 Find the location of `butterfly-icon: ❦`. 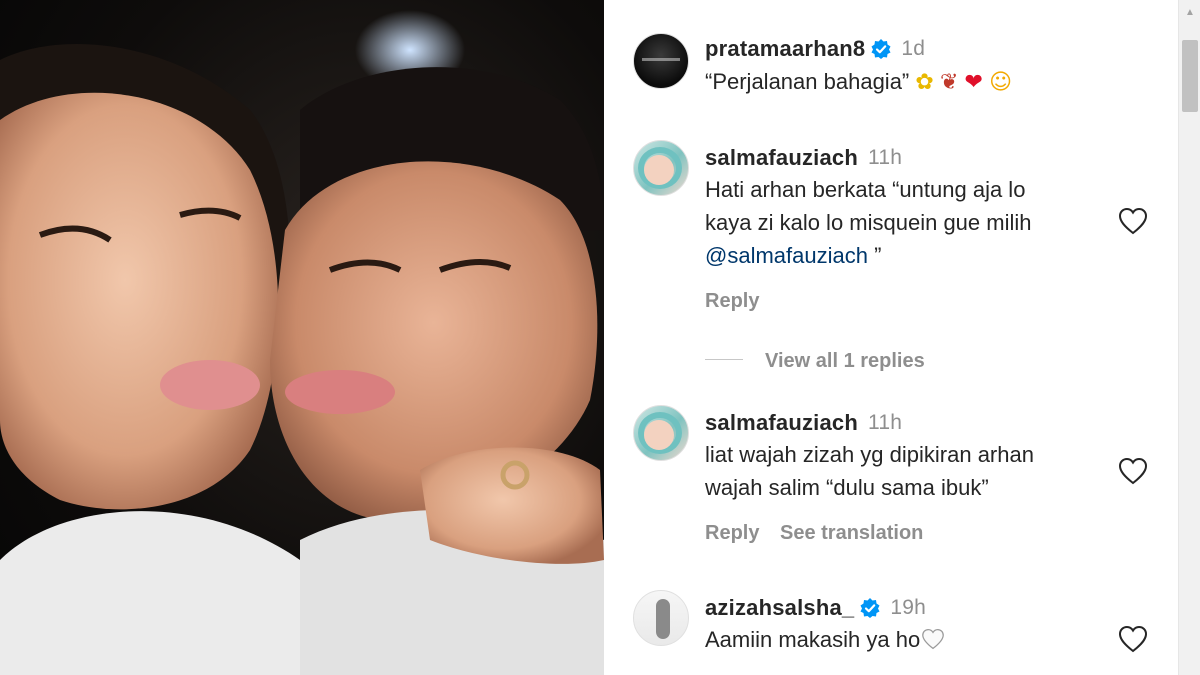

butterfly-icon: ❦ is located at coordinates (949, 82).